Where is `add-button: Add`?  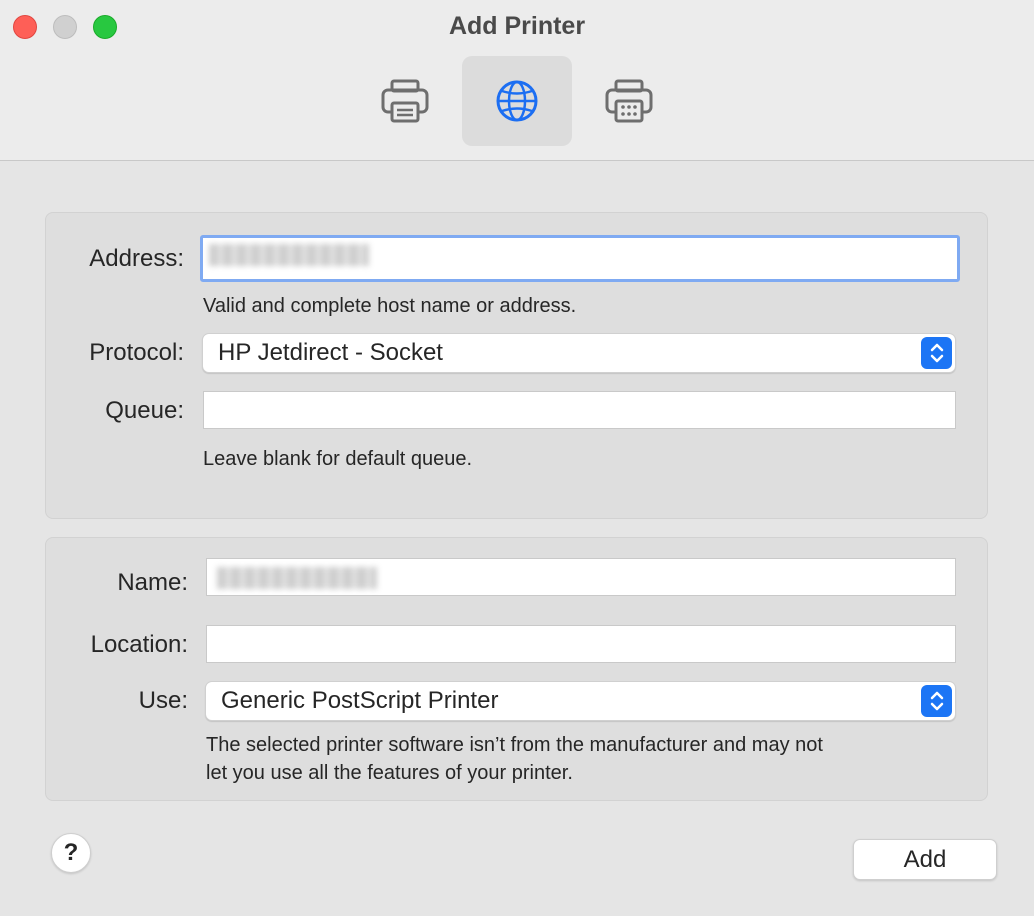 add-button: Add is located at coordinates (925, 859).